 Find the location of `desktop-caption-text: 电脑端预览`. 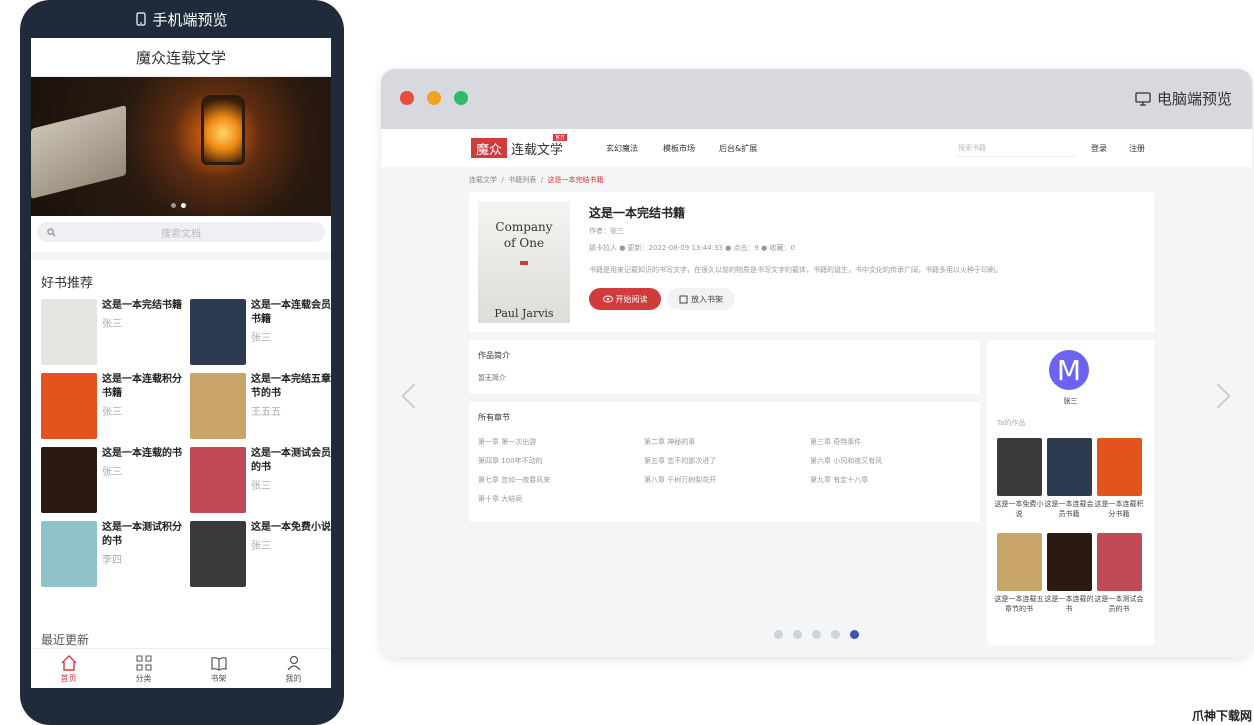

desktop-caption-text: 电脑端预览 is located at coordinates (1194, 99).